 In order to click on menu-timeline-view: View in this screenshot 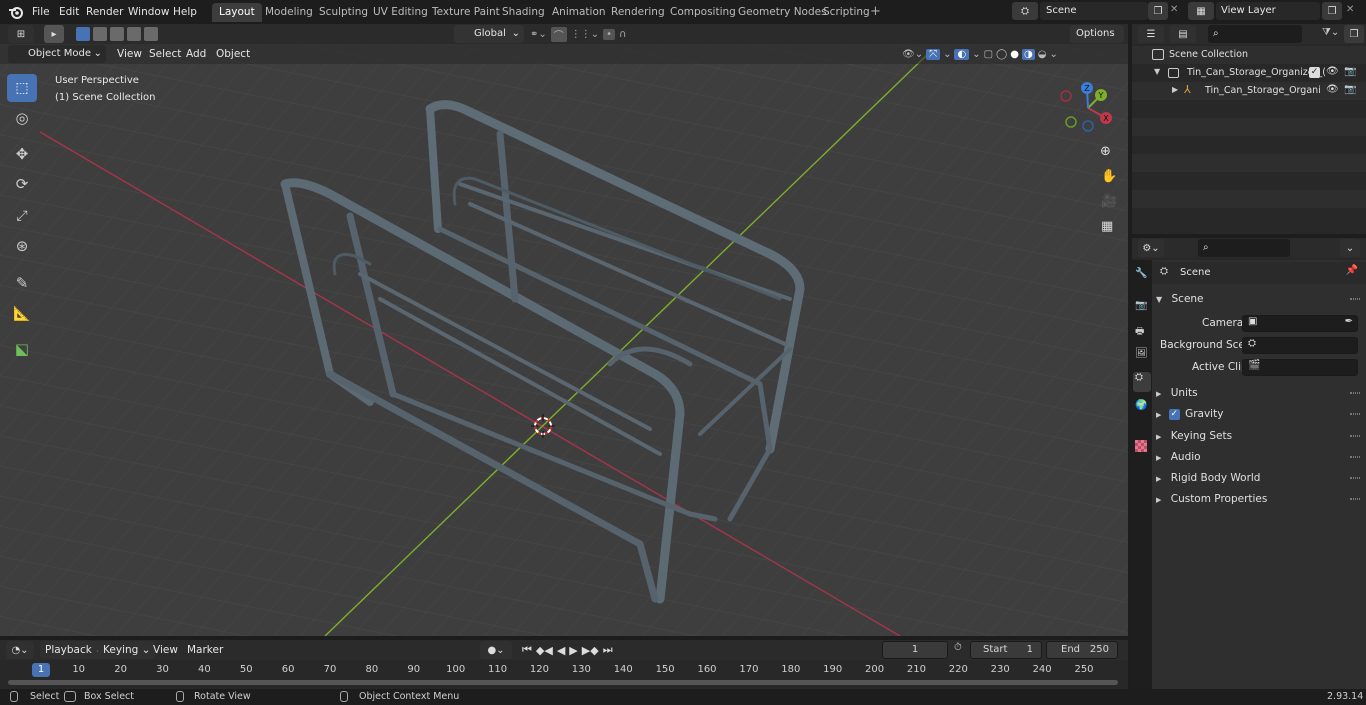, I will do `click(165, 650)`.